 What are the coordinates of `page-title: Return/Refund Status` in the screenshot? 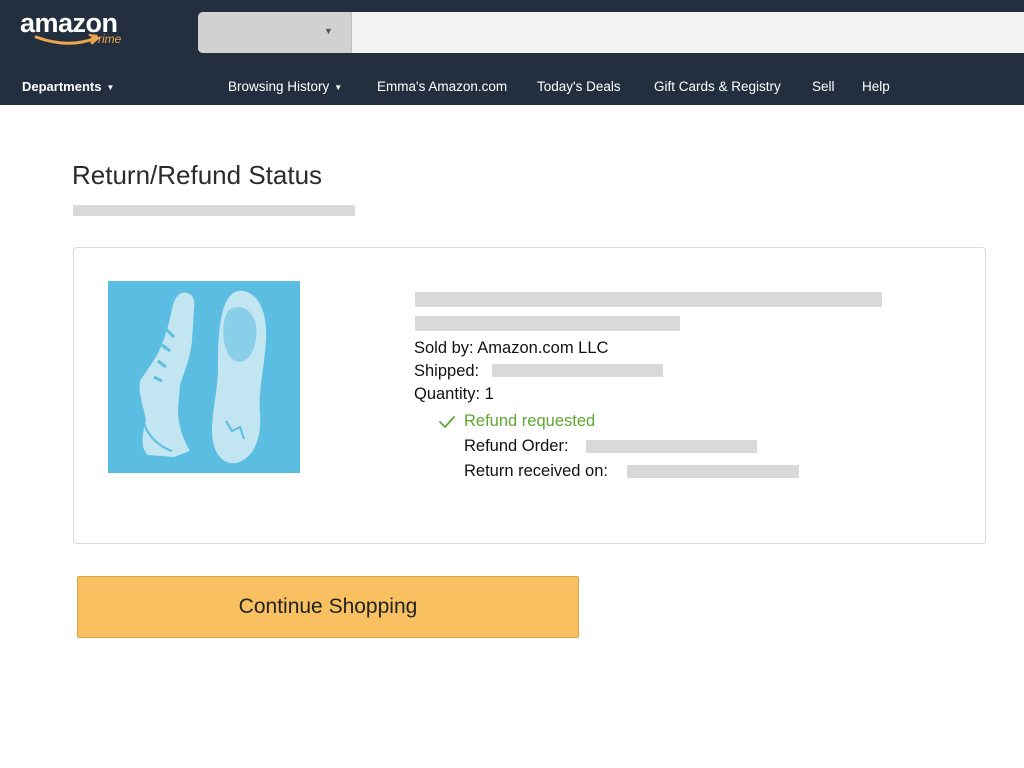 It's located at (197, 175).